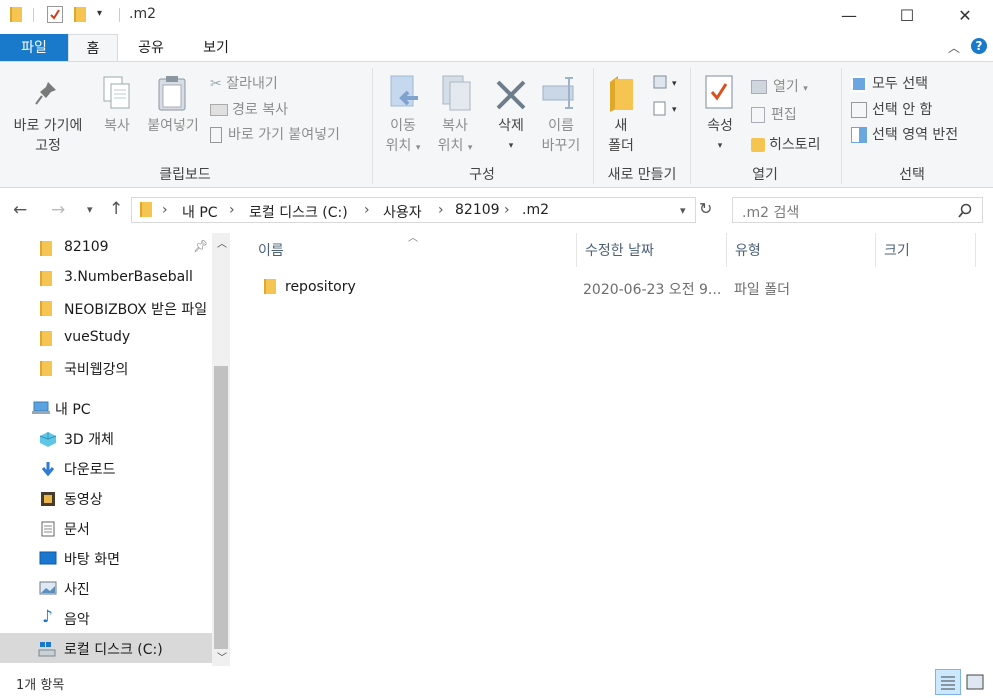 The height and width of the screenshot is (698, 993). What do you see at coordinates (786, 144) in the screenshot?
I see `history-button: 히스토리` at bounding box center [786, 144].